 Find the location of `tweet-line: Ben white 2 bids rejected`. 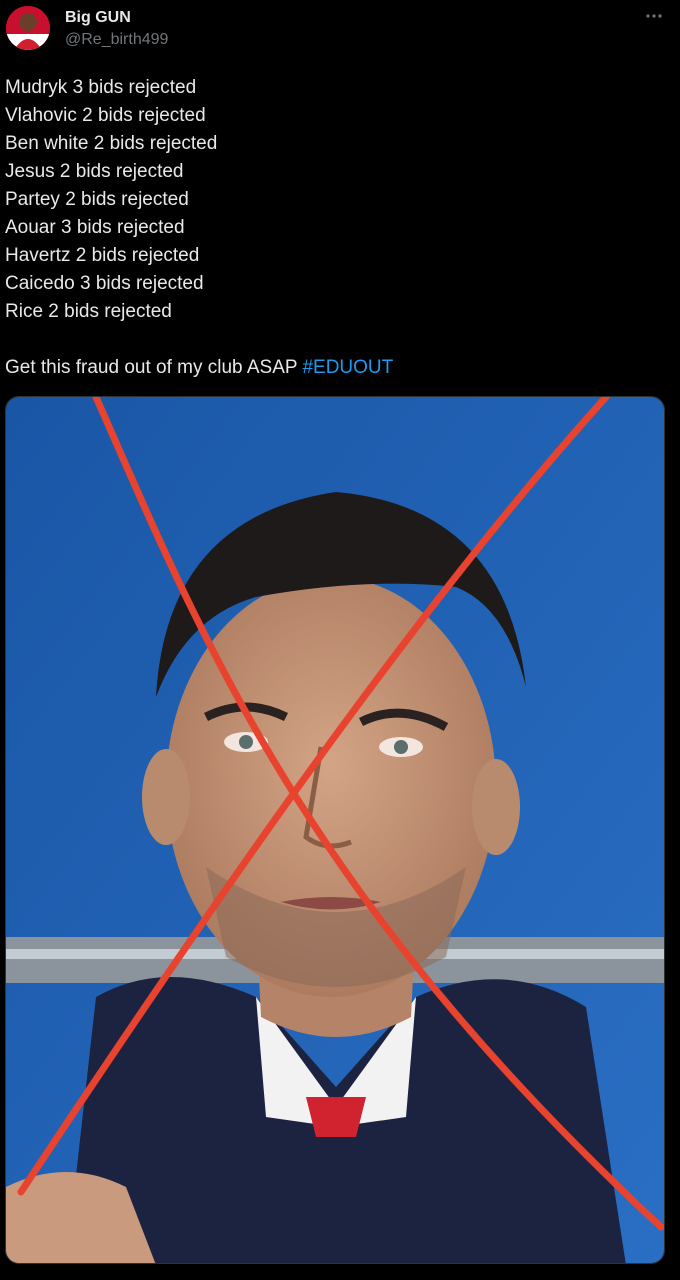

tweet-line: Ben white 2 bids rejected is located at coordinates (111, 143).